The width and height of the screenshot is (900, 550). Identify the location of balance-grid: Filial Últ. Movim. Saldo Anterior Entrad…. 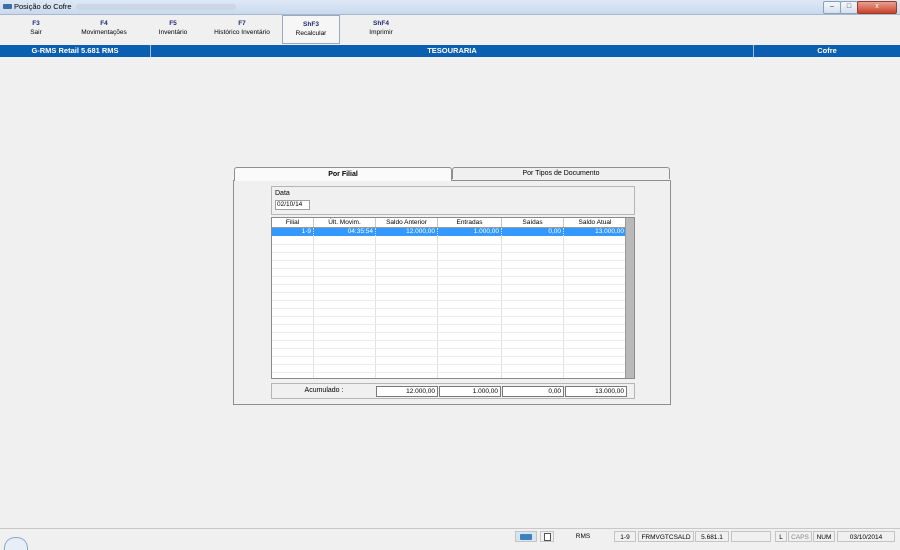
(453, 298).